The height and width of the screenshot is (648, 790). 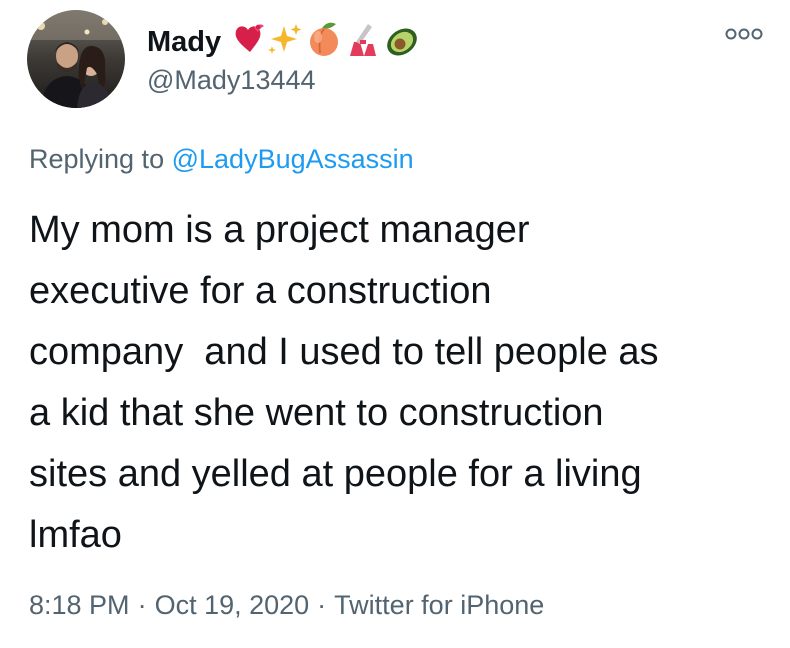 What do you see at coordinates (316, 413) in the screenshot?
I see `tweet-text-line: a kid that she went to construction` at bounding box center [316, 413].